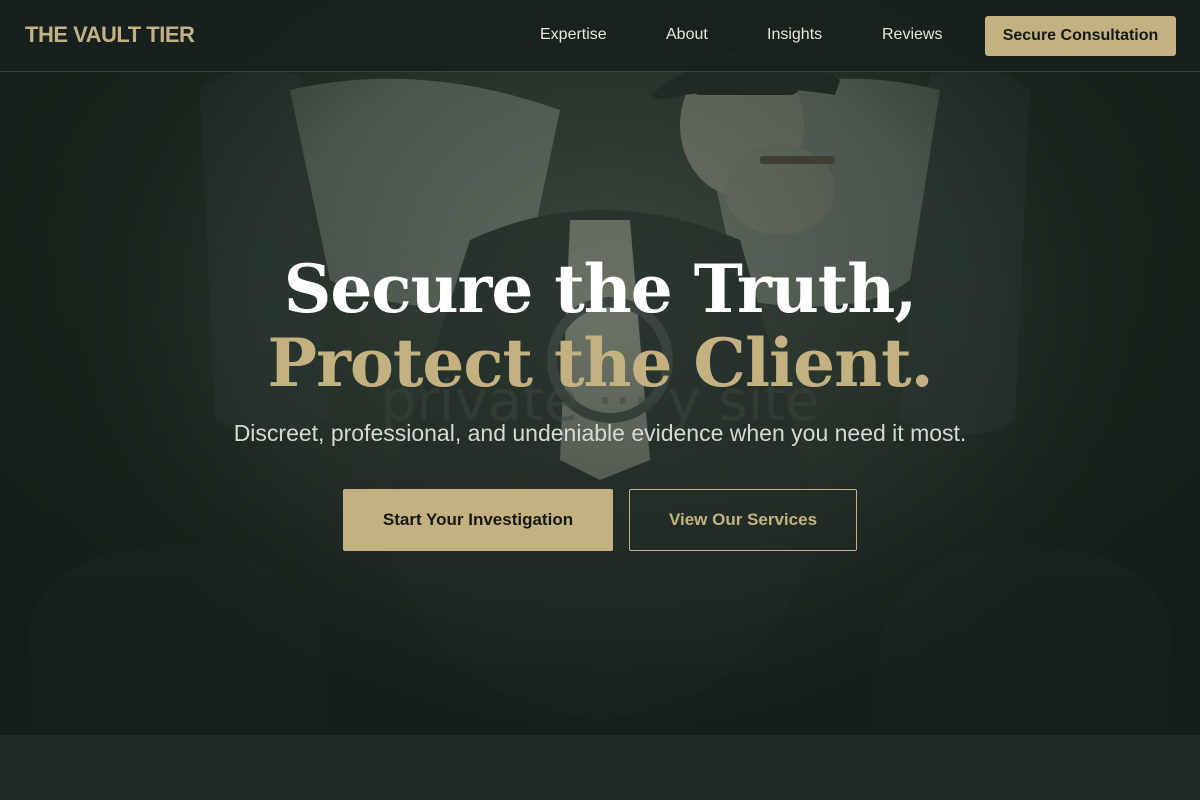 Image resolution: width=1200 pixels, height=800 pixels. What do you see at coordinates (1080, 36) in the screenshot?
I see `secure-consultation-button: Secure Consultation` at bounding box center [1080, 36].